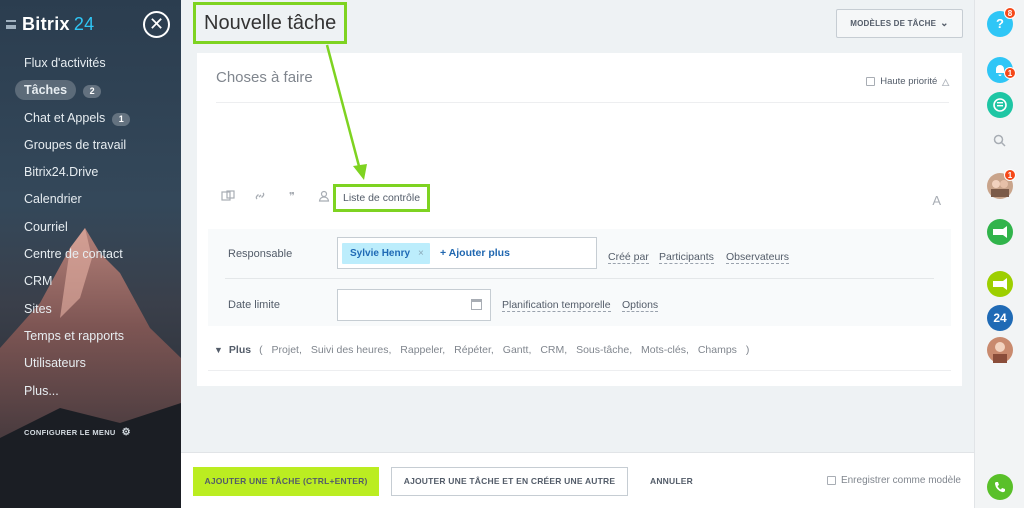  I want to click on tasks-count-badge: 2, so click(92, 92).